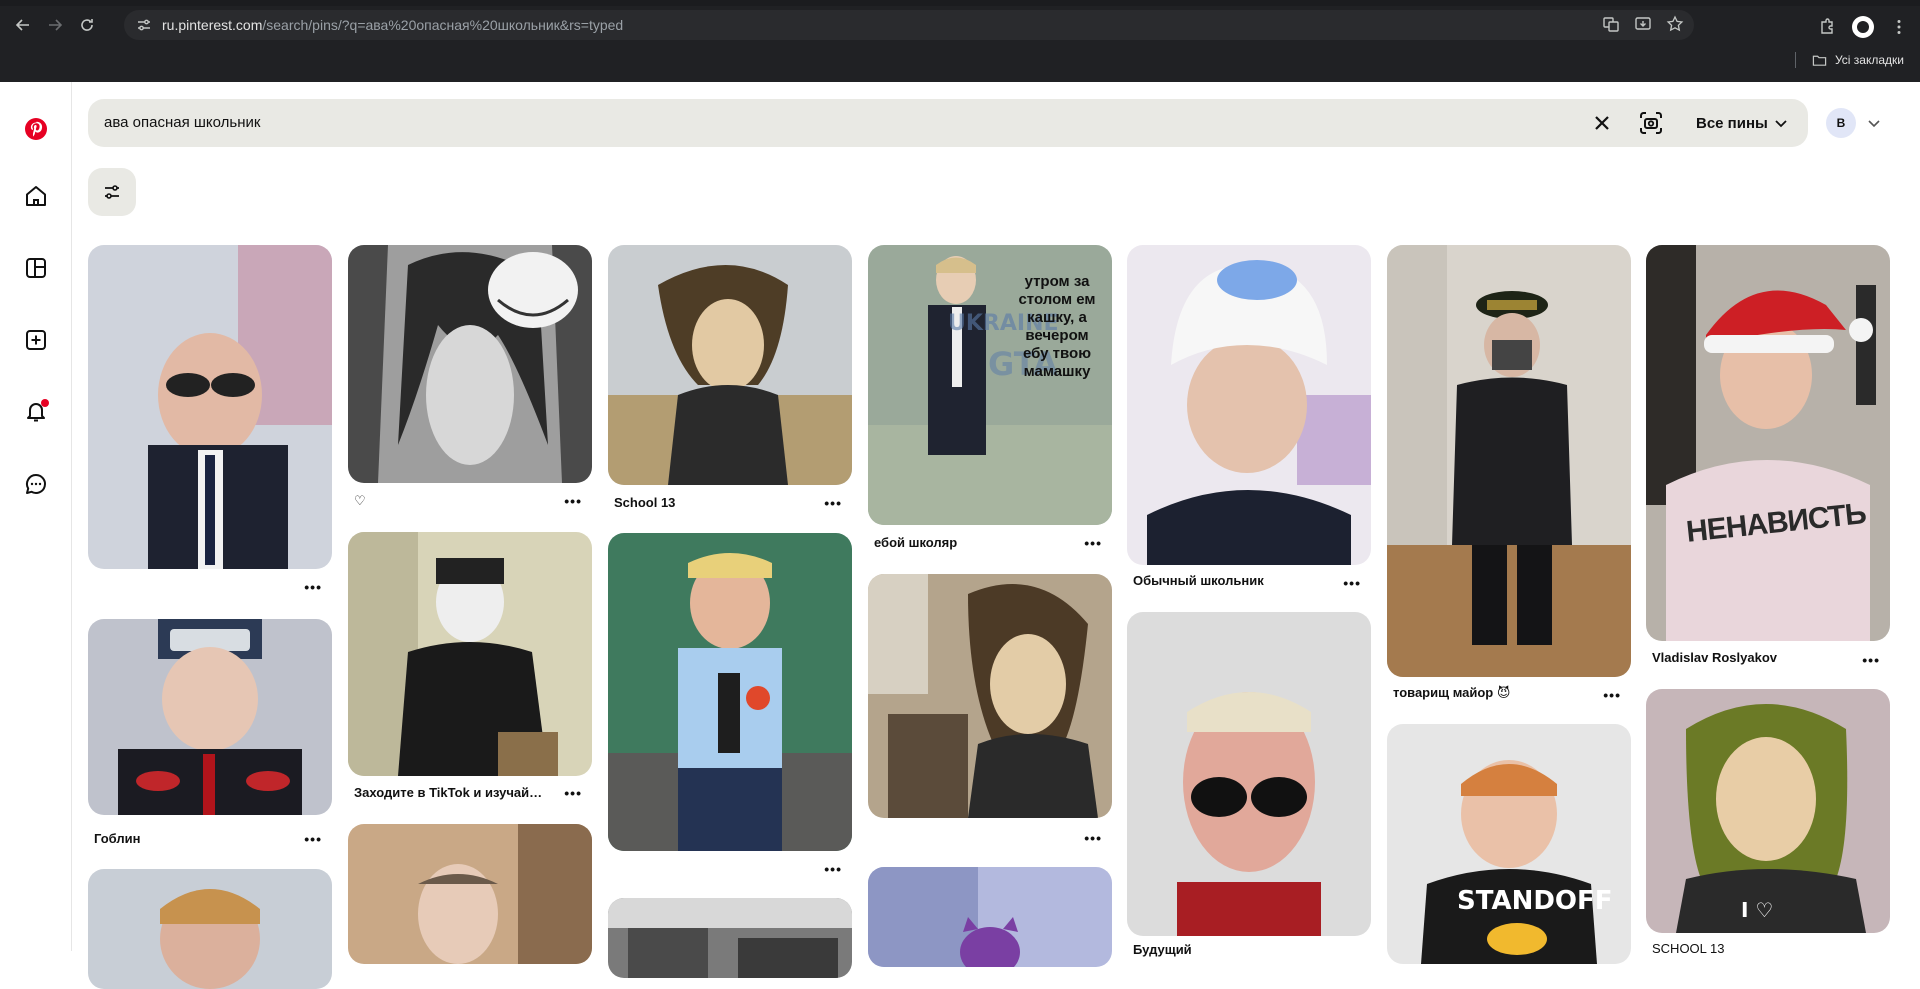 This screenshot has width=1920, height=989. I want to click on reload-icon, so click(87, 25).